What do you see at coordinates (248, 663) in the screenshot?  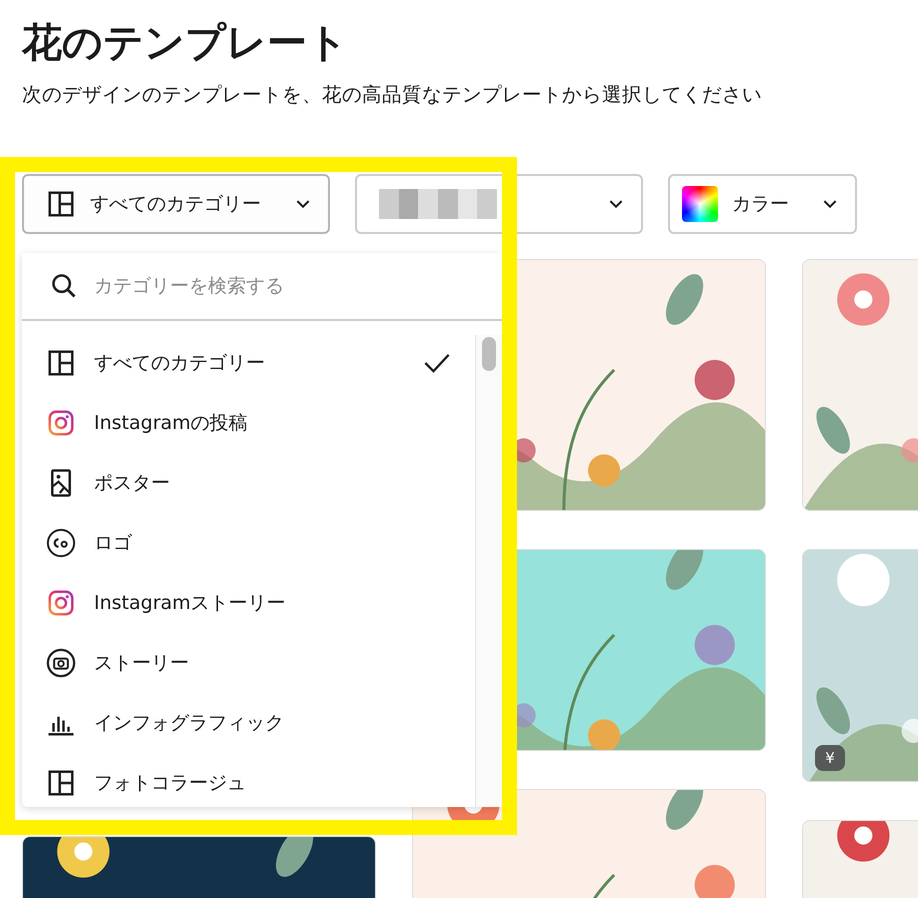 I see `category-item: ストーリー` at bounding box center [248, 663].